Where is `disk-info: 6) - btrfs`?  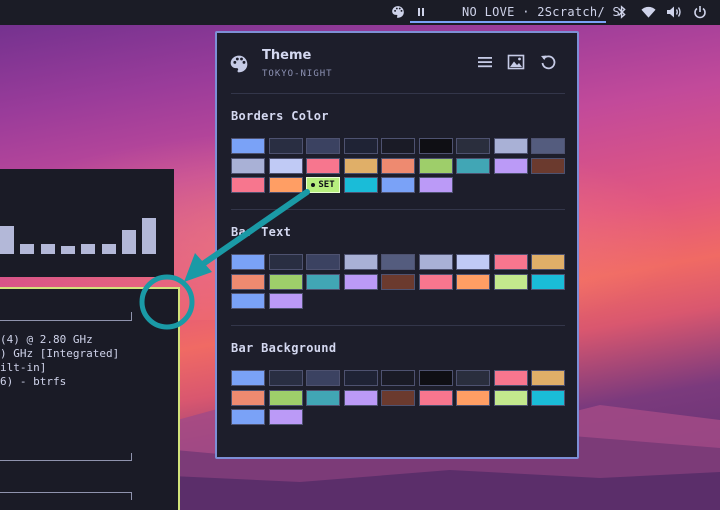
disk-info: 6) - btrfs is located at coordinates (33, 381).